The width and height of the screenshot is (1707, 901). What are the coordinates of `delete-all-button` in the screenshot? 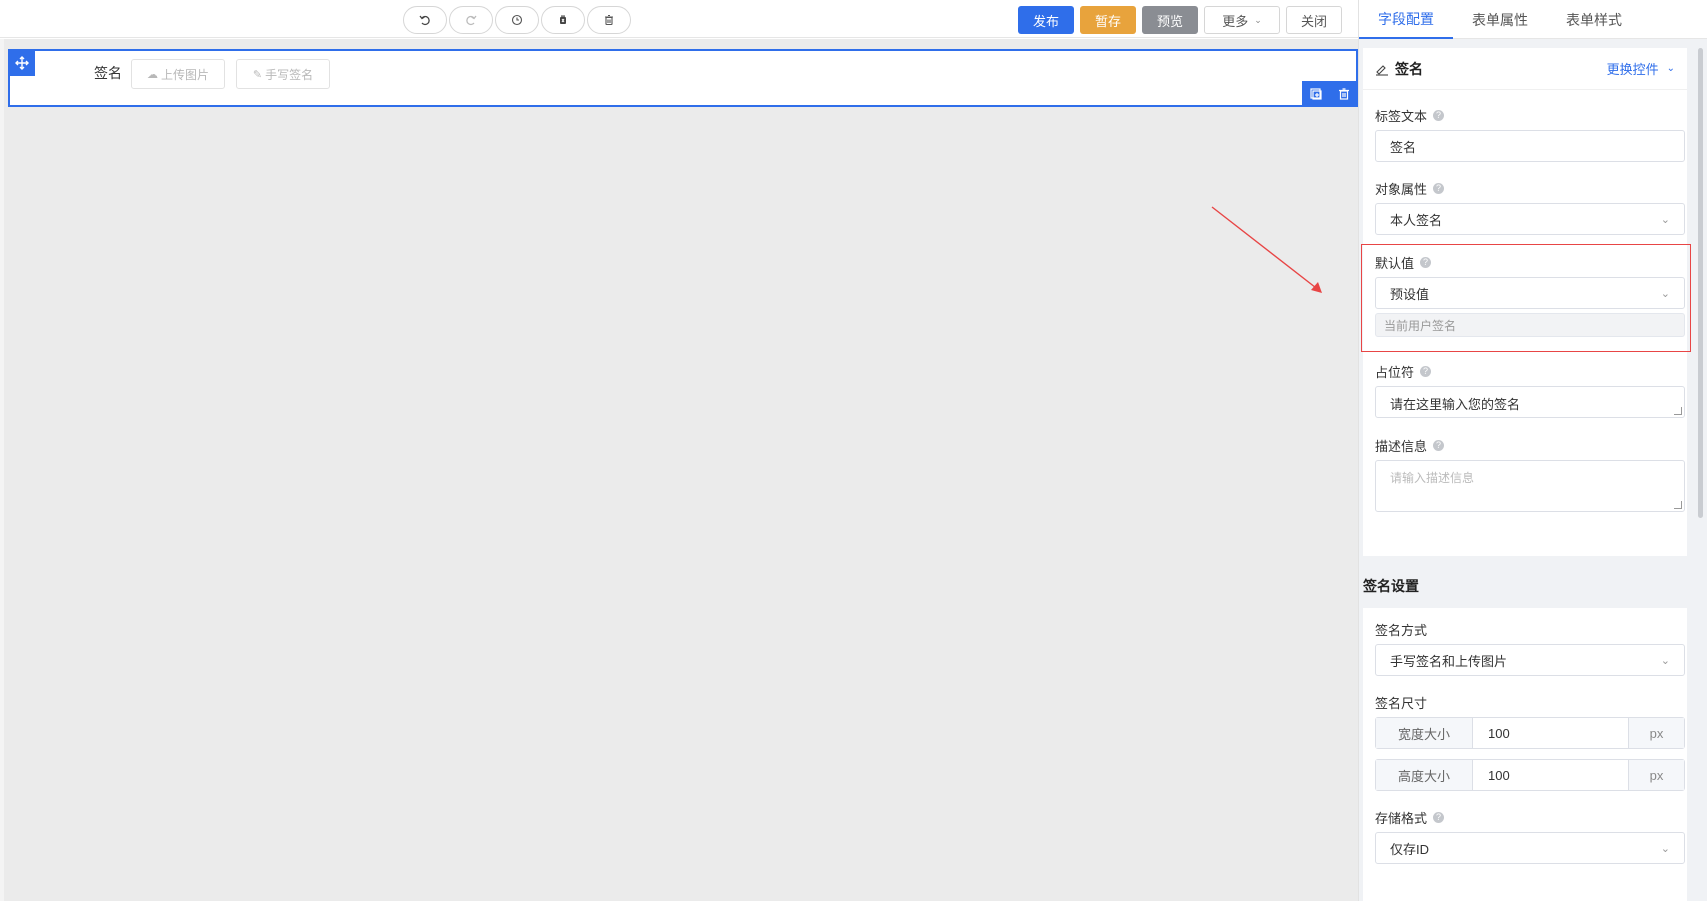 It's located at (609, 20).